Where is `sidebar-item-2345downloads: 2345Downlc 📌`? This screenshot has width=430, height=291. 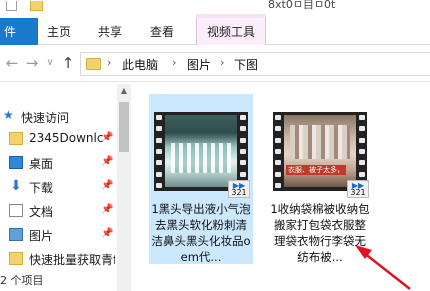
sidebar-item-2345downloads: 2345Downlc 📌 is located at coordinates (59, 139).